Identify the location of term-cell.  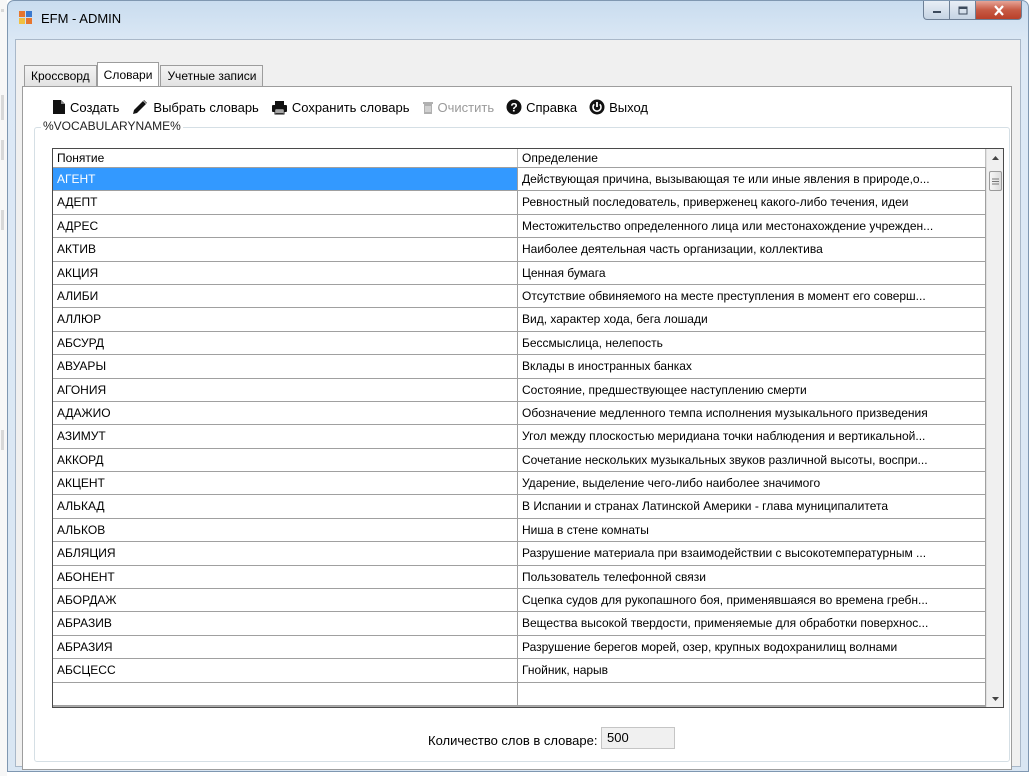
(285, 694).